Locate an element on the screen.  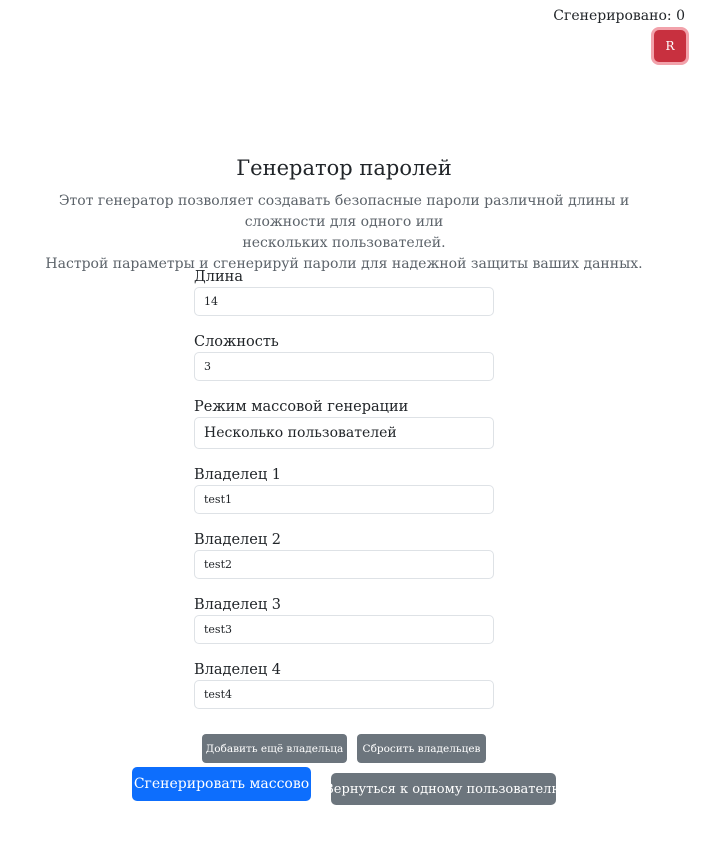
reset-owners-button: Сбросить владельцев is located at coordinates (421, 748).